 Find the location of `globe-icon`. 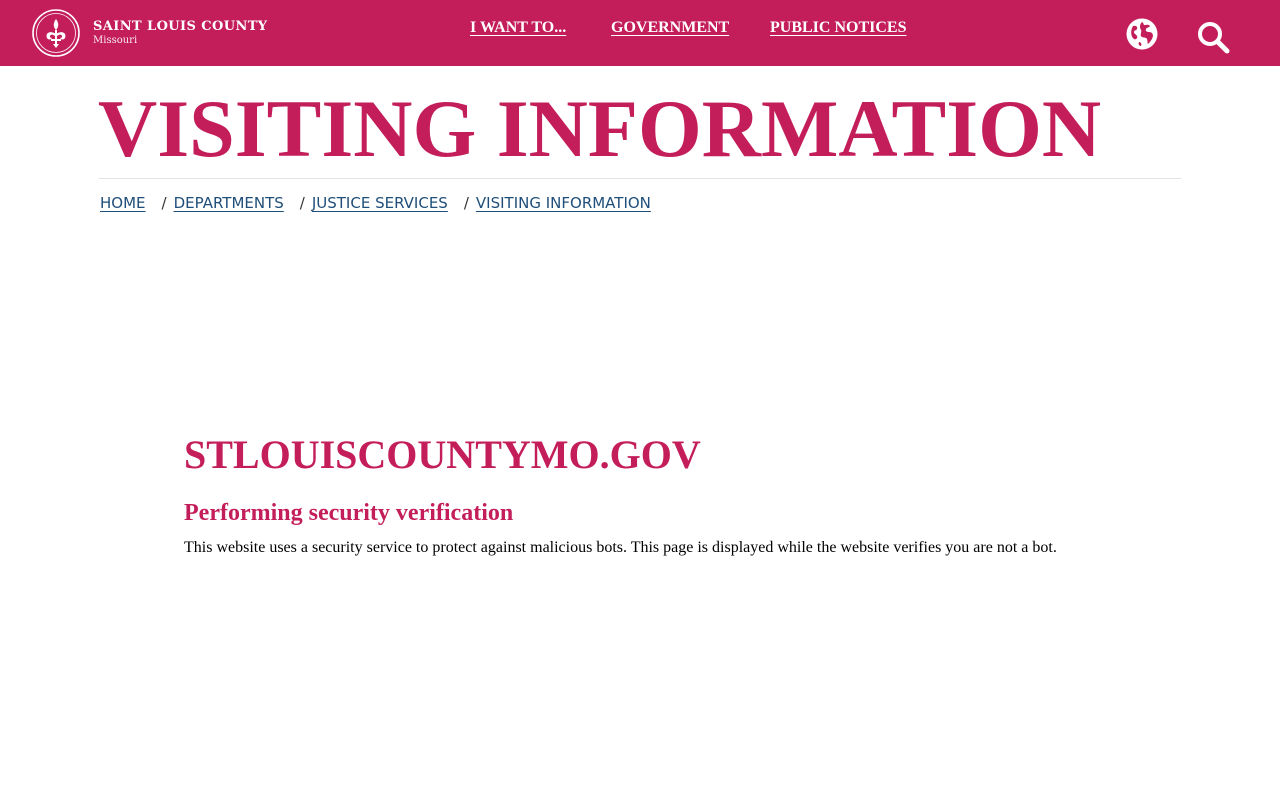

globe-icon is located at coordinates (1142, 34).